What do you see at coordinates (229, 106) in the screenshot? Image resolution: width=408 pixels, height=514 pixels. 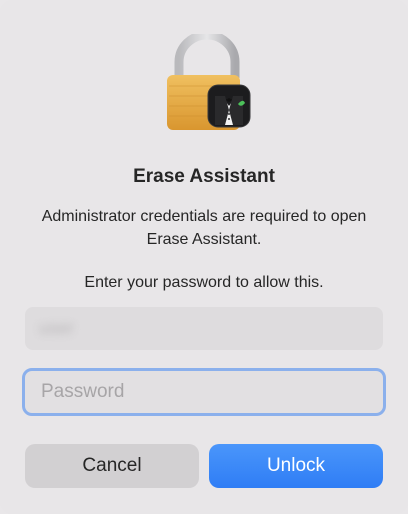 I see `erase-assistant-tuxedo-icon` at bounding box center [229, 106].